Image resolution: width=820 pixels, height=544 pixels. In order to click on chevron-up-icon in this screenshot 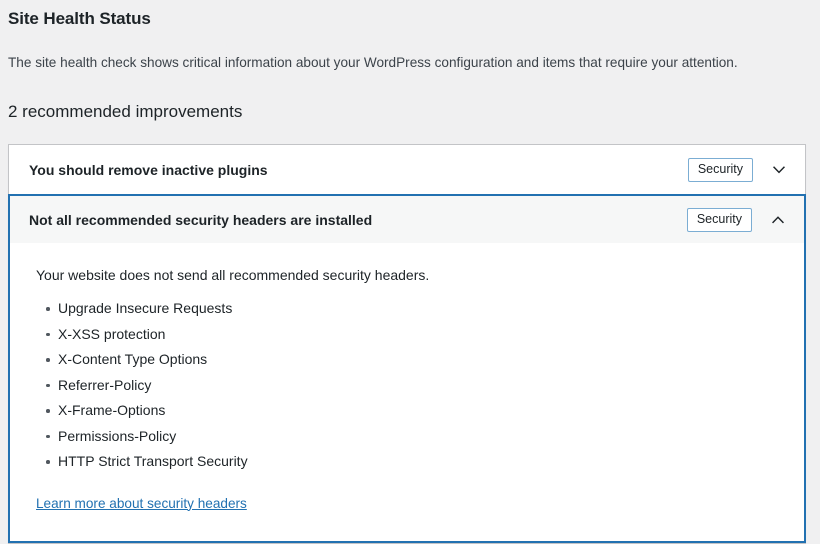, I will do `click(778, 220)`.